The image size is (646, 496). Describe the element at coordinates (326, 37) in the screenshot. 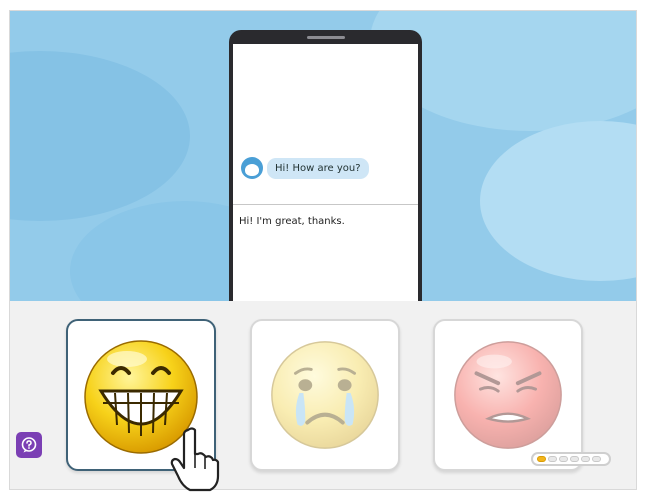

I see `phone-speaker` at that location.